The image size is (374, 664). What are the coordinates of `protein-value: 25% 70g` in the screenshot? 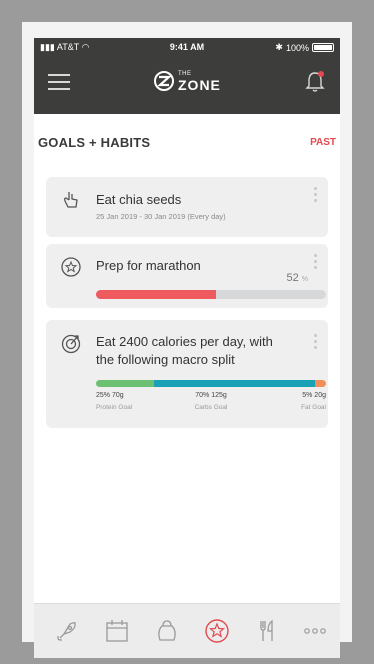 It's located at (110, 395).